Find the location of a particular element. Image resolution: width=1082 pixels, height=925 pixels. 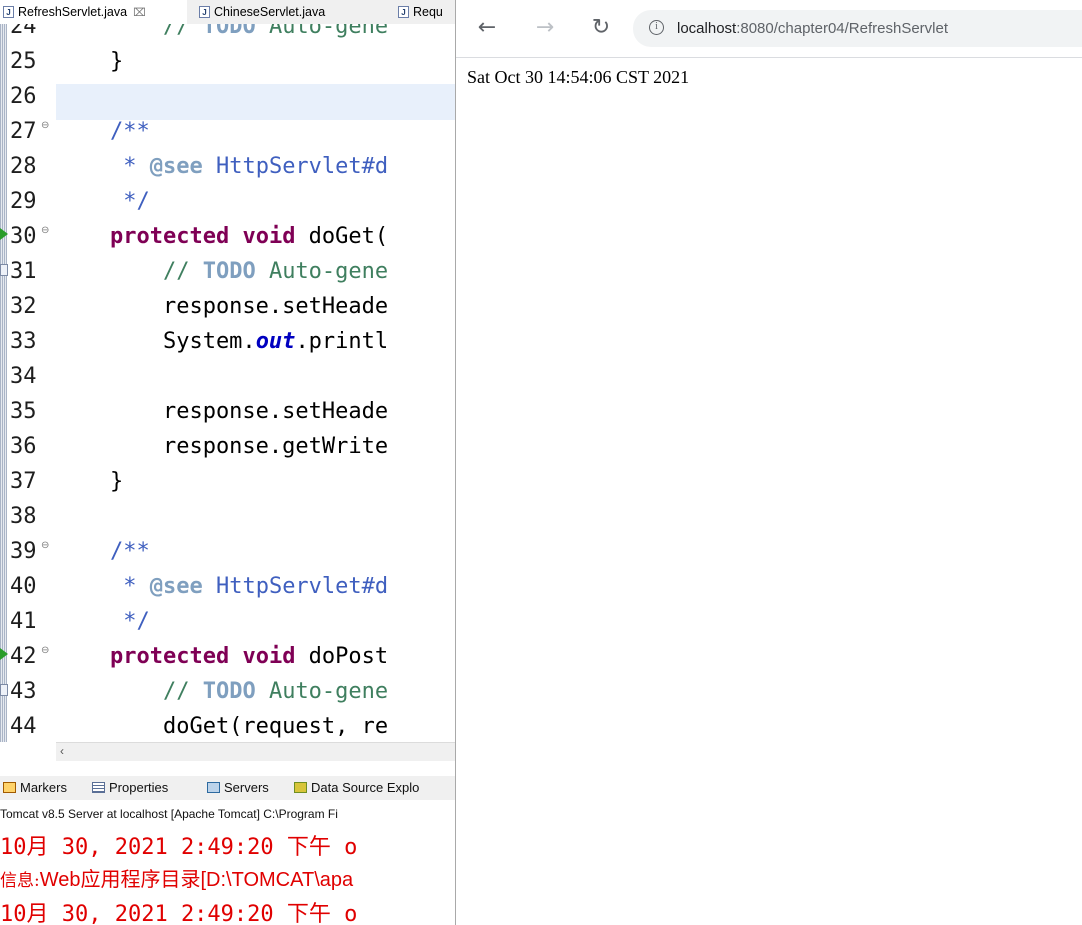

tab-label: Requ is located at coordinates (428, 12).